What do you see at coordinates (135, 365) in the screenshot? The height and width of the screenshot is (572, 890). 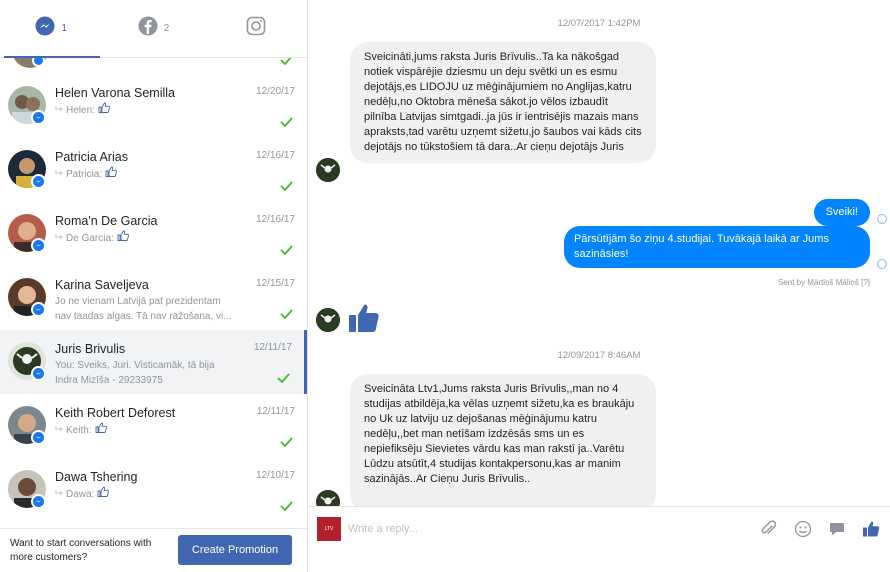 I see `snippet-line: You: Sveiks, Juri. Visticamāk, tā bija` at bounding box center [135, 365].